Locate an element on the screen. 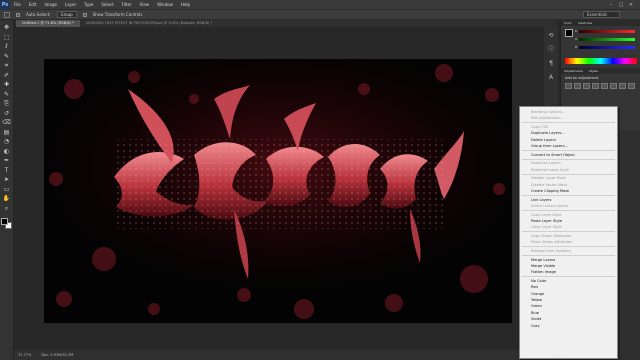 The width and height of the screenshot is (640, 360). show-transform-checkbox is located at coordinates (84, 14).